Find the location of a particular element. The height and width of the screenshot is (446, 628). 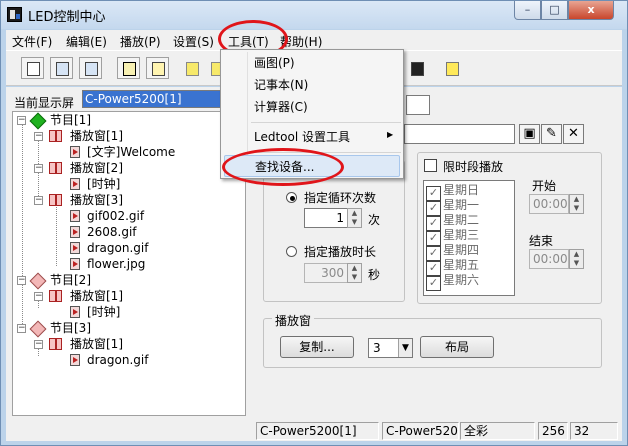

day-item: ✓ 星期二 is located at coordinates (469, 222).